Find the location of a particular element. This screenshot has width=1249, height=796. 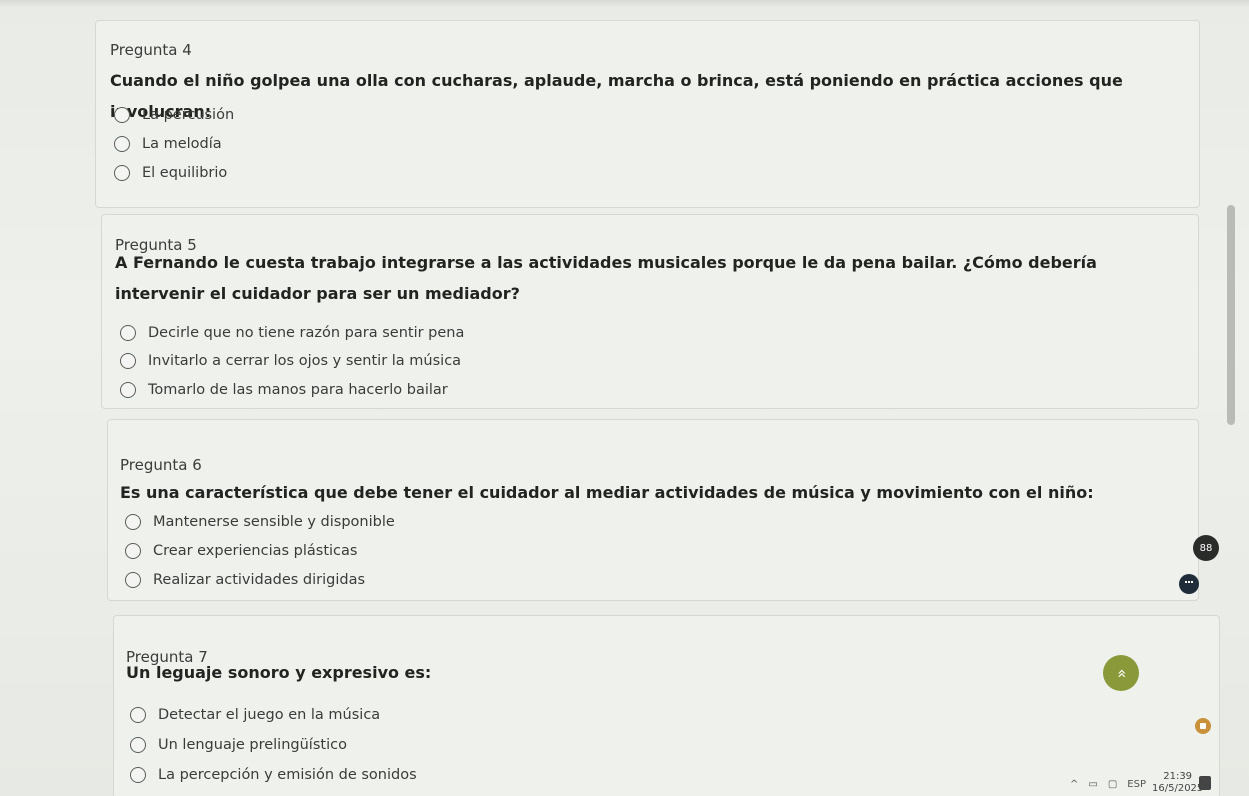

page-scrollbar is located at coordinates (1231, 315).